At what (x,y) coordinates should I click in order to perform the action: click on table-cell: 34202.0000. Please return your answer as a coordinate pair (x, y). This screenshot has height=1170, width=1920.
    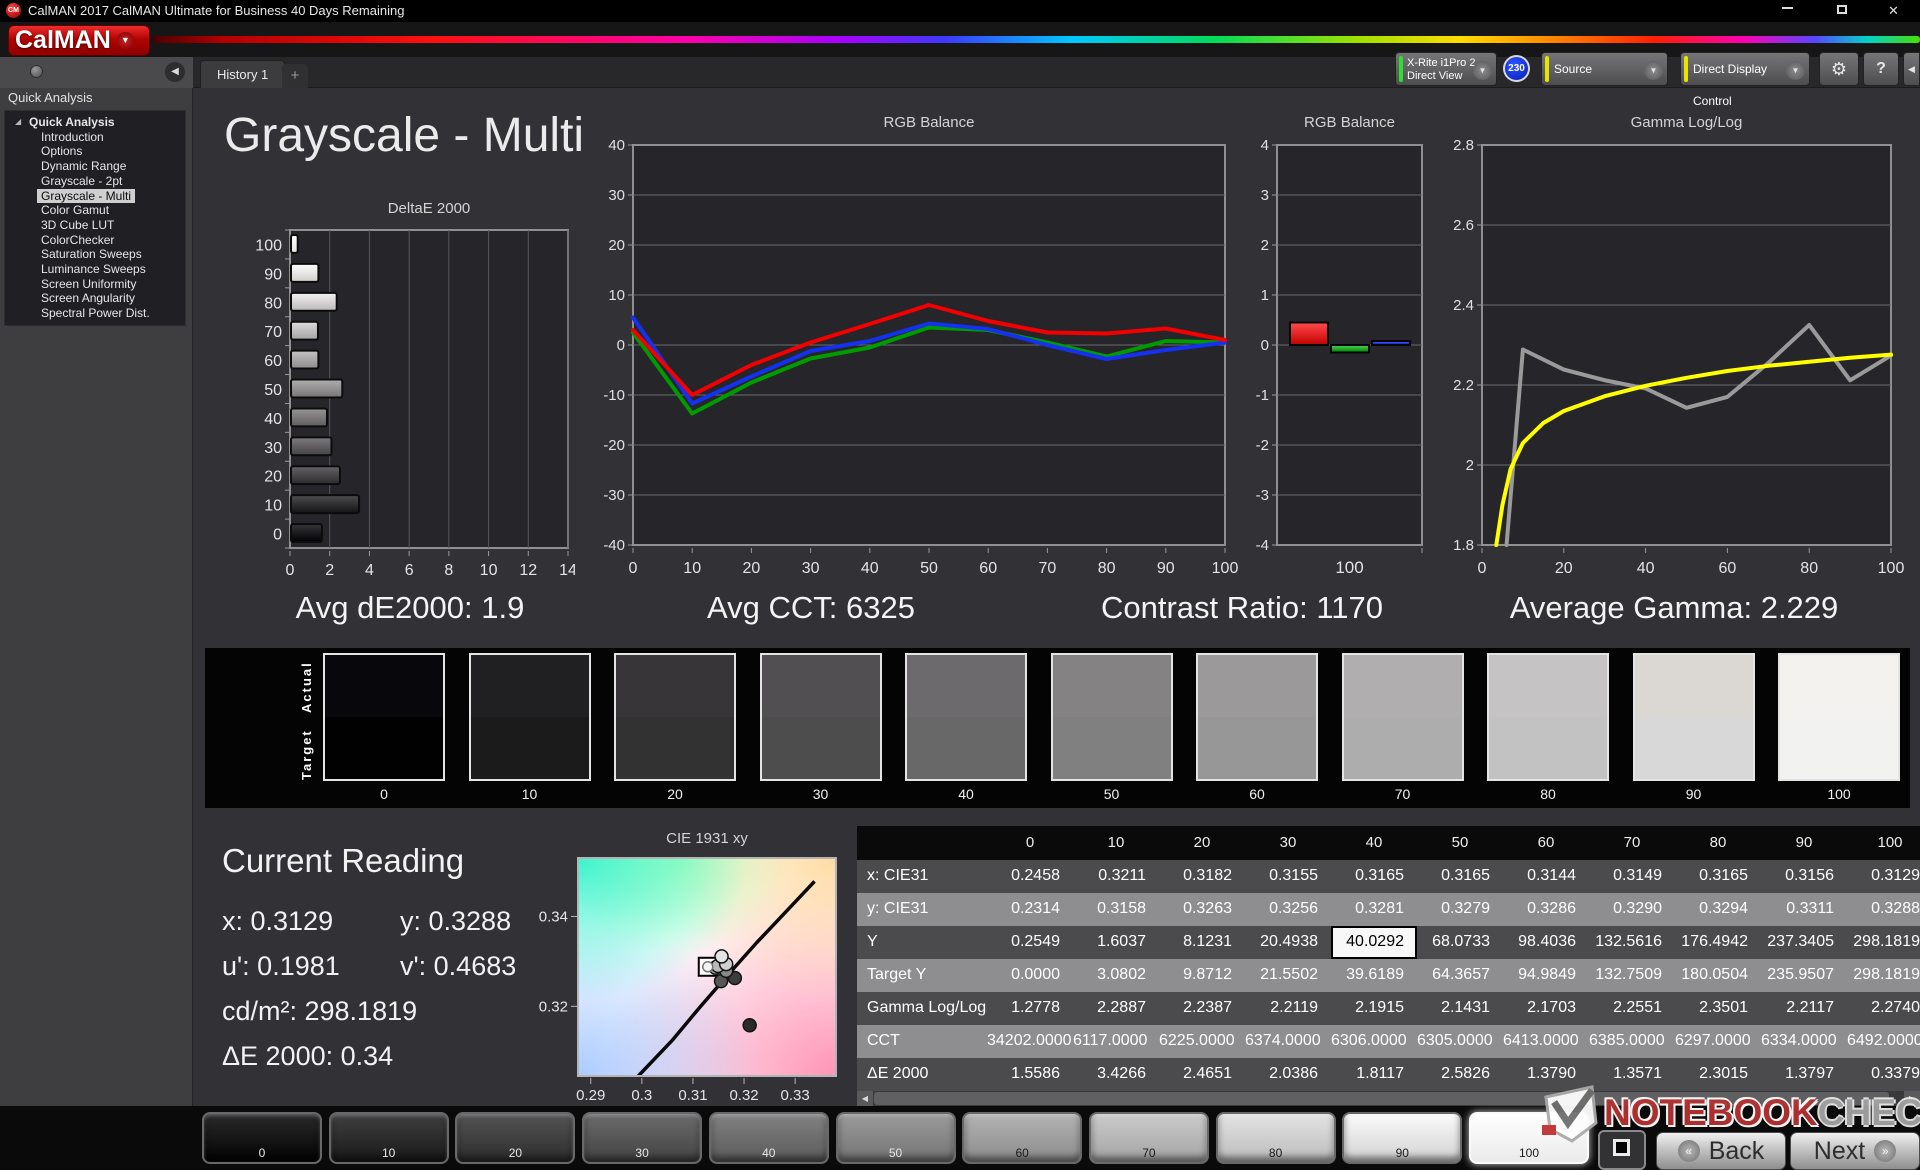
    Looking at the image, I should click on (1030, 1041).